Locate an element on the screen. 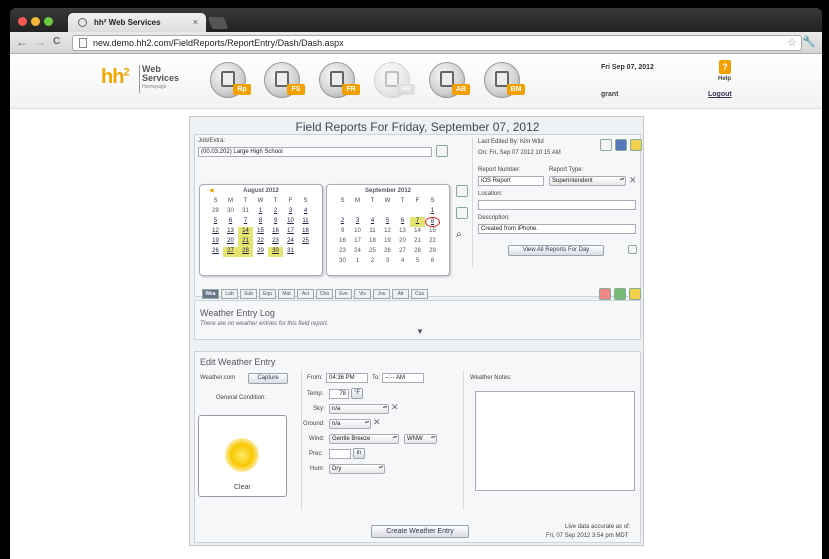 This screenshot has height=559, width=829. general-condition-box: Clear is located at coordinates (242, 456).